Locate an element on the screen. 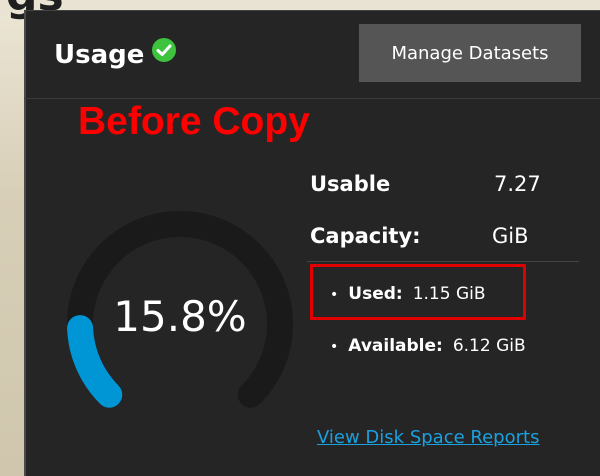 The image size is (600, 476). manage-datasets-button: Manage Datasets is located at coordinates (470, 53).